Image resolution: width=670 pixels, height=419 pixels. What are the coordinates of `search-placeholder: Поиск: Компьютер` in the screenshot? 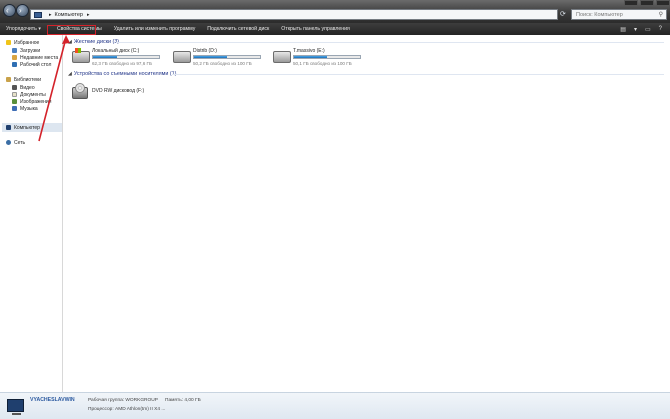 It's located at (599, 15).